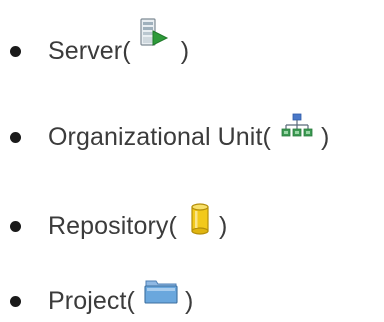 Image resolution: width=384 pixels, height=322 pixels. Describe the element at coordinates (155, 137) in the screenshot. I see `organizational-unit-label: Organizational Unit` at that location.